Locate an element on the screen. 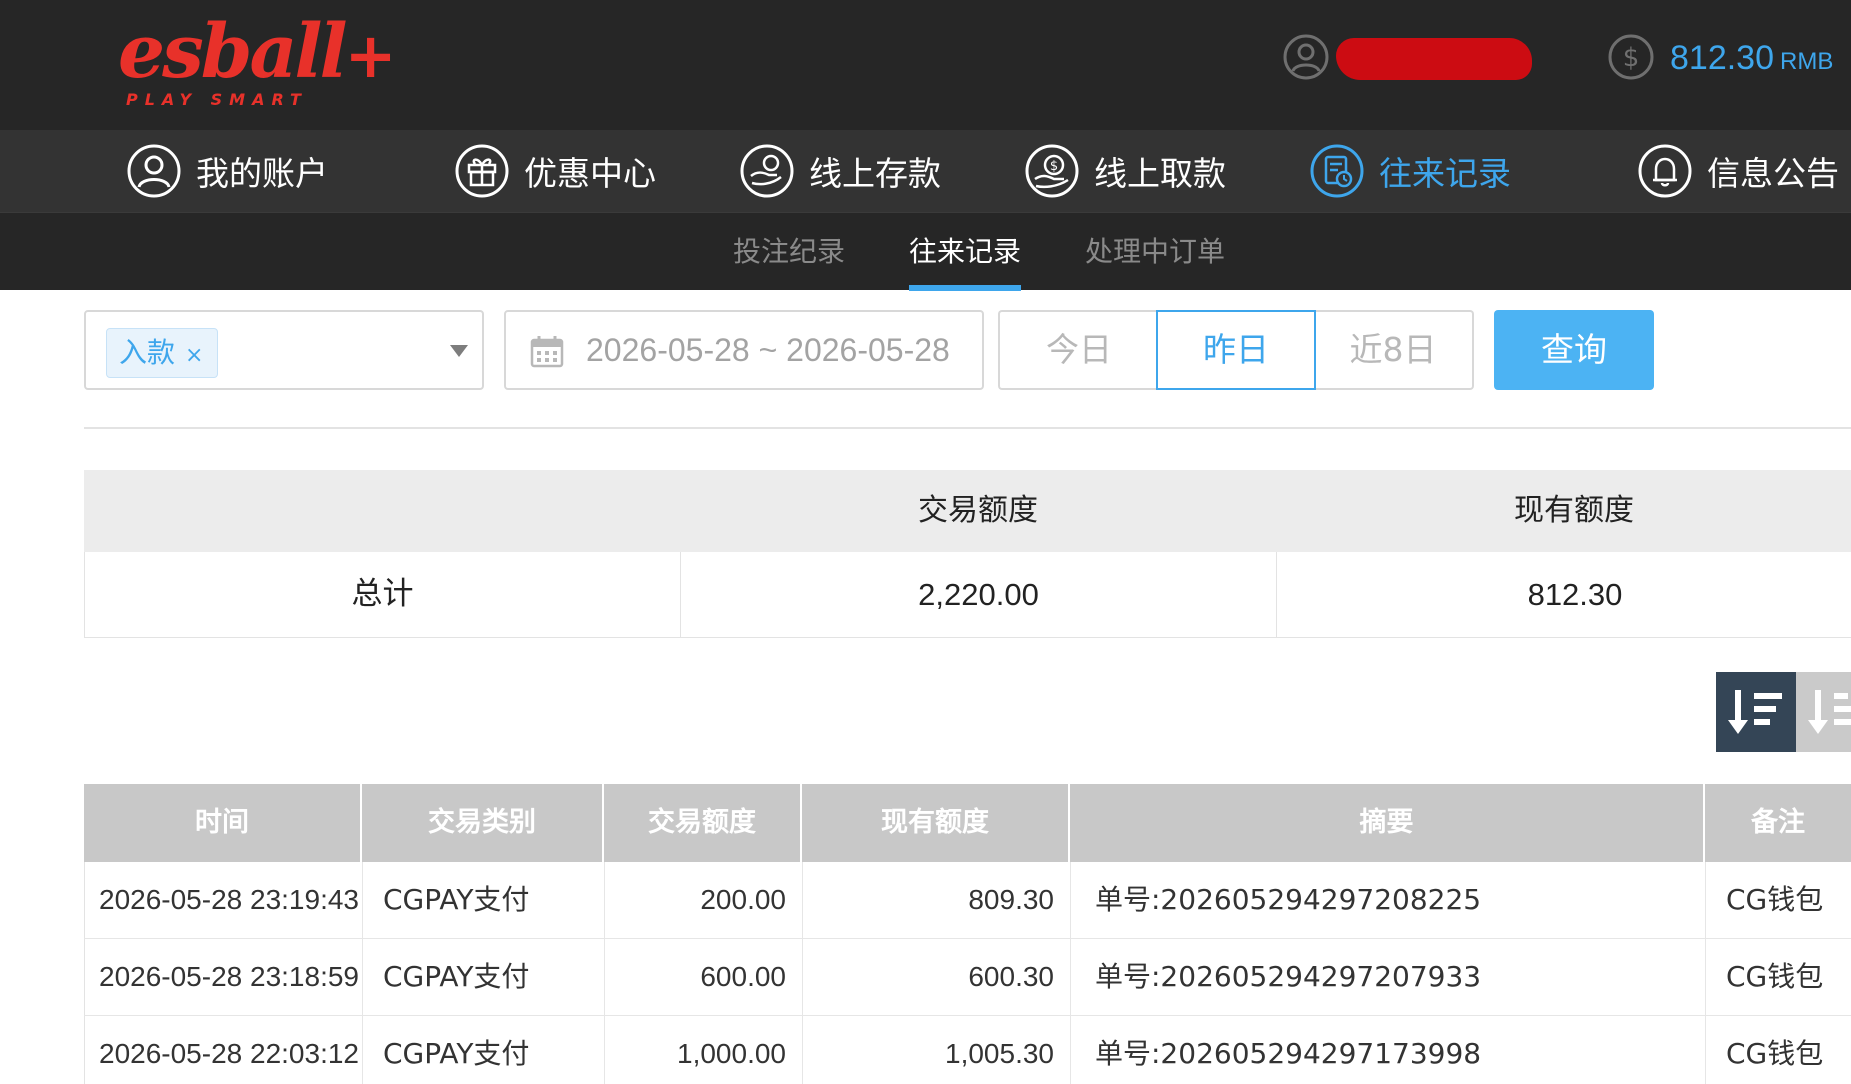 The width and height of the screenshot is (1851, 1084). sub-nav: 投注纪录 往来记录 处理中订单 is located at coordinates (925, 251).